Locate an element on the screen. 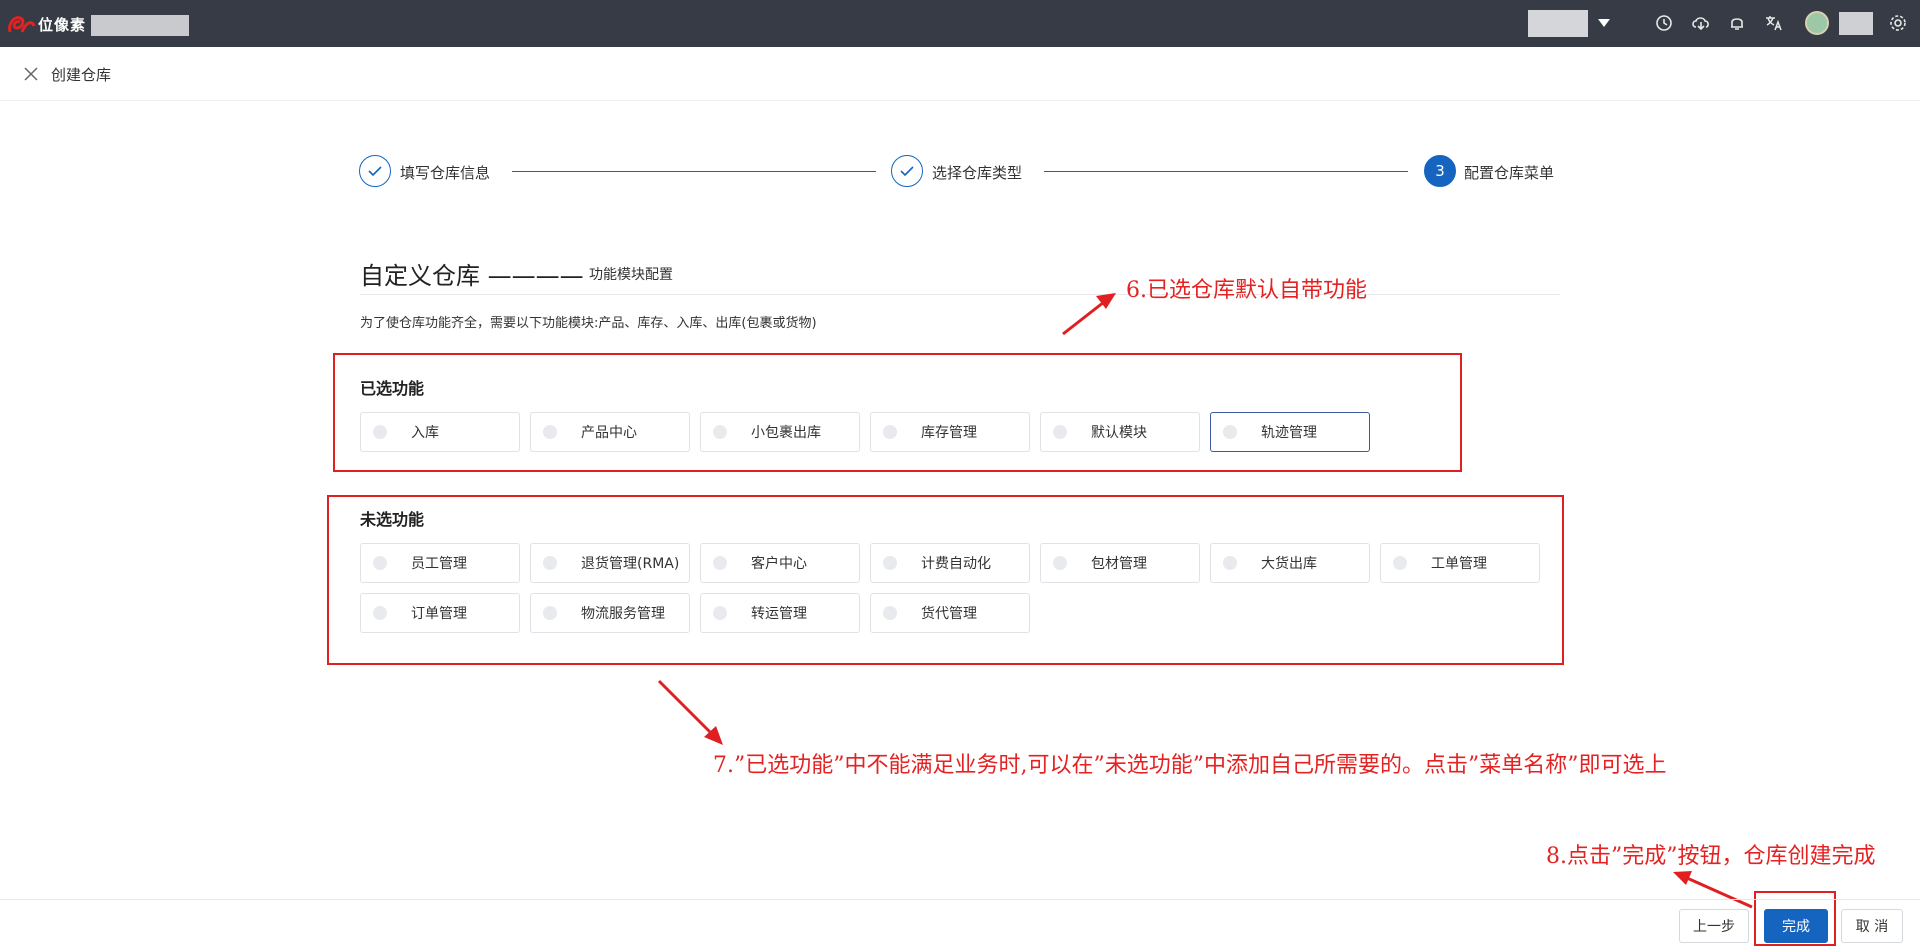  cancel-button: 取 消 is located at coordinates (1872, 926).